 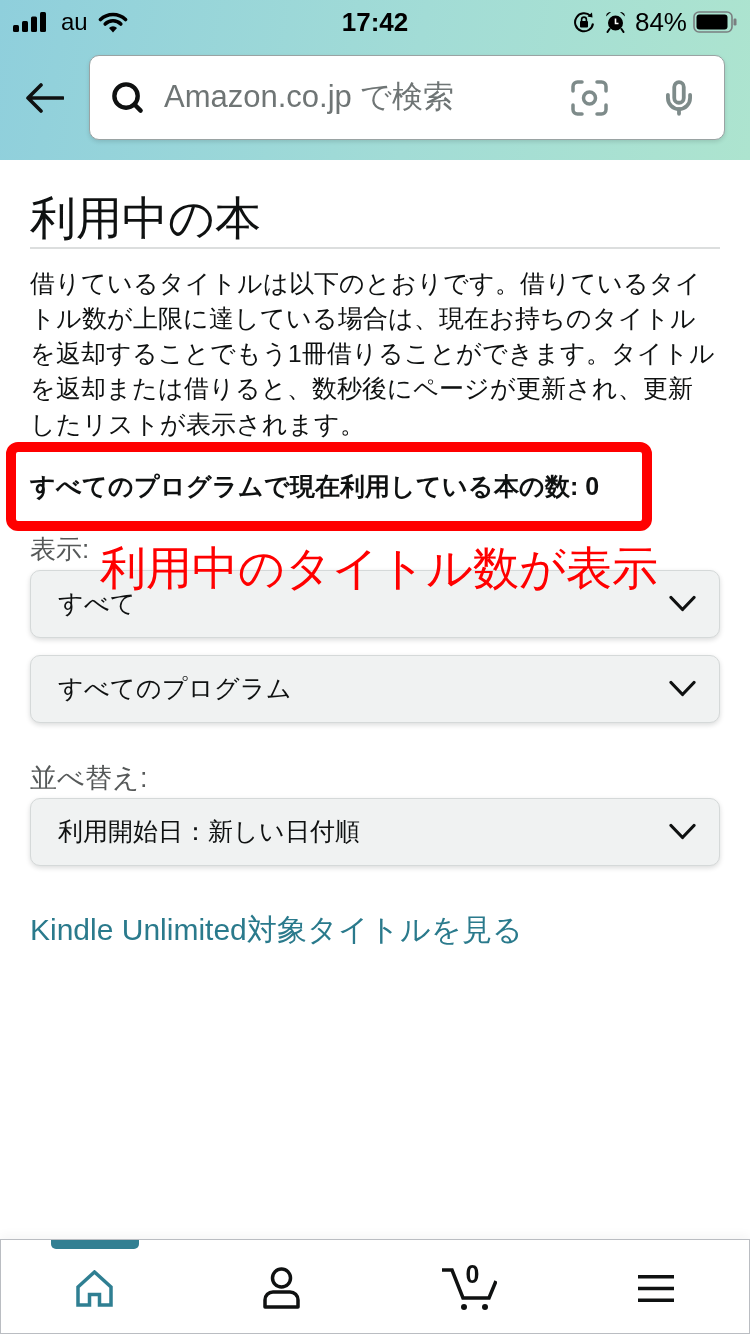 I want to click on clock-time: 17:42, so click(x=375, y=22).